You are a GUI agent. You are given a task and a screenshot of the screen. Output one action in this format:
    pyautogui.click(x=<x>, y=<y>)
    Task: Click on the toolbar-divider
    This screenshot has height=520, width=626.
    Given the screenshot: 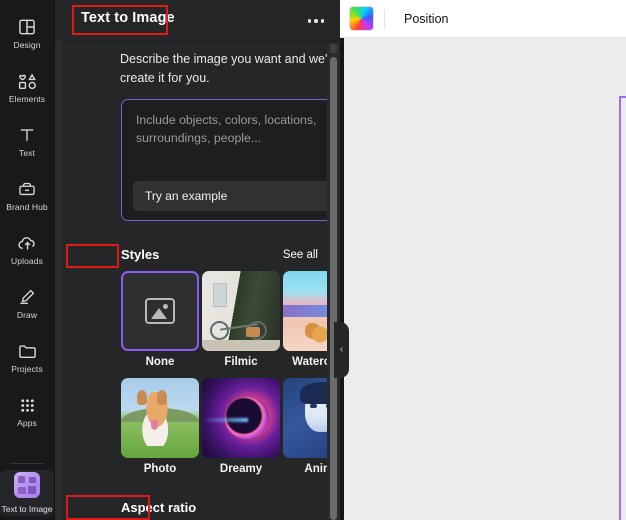 What is the action you would take?
    pyautogui.click(x=384, y=18)
    